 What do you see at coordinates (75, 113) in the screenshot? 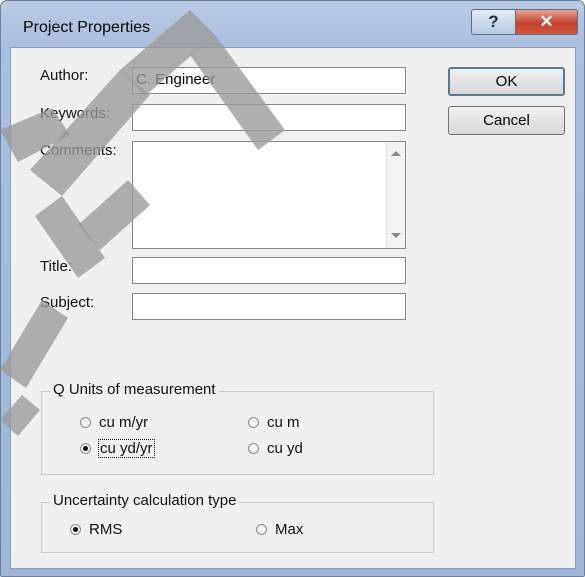
I see `keywords-label: Keywords:` at bounding box center [75, 113].